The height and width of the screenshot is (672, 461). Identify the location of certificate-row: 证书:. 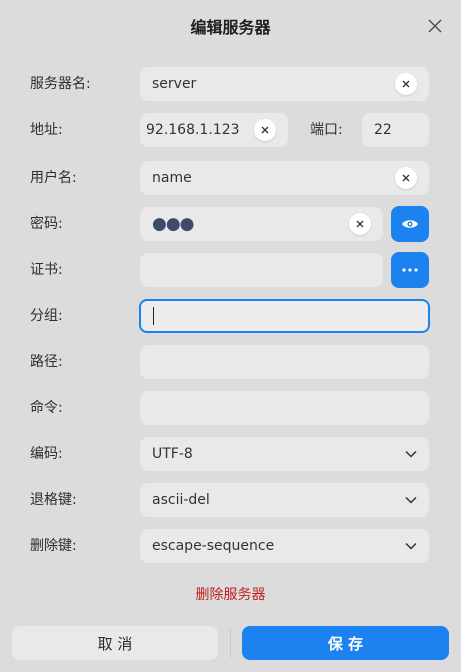
(230, 270).